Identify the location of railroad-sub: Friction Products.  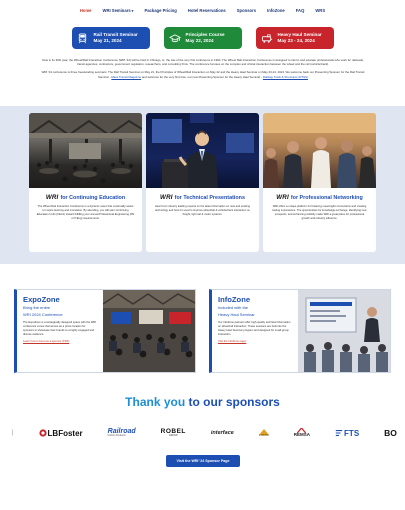
(116, 436).